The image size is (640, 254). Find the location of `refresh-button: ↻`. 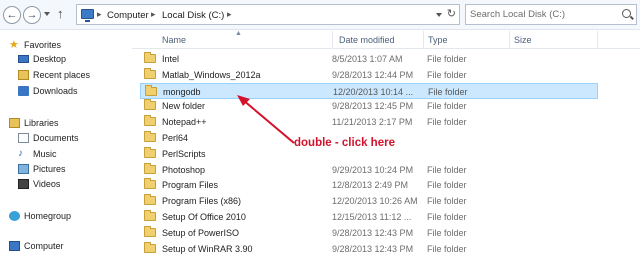

refresh-button: ↻ is located at coordinates (451, 14).